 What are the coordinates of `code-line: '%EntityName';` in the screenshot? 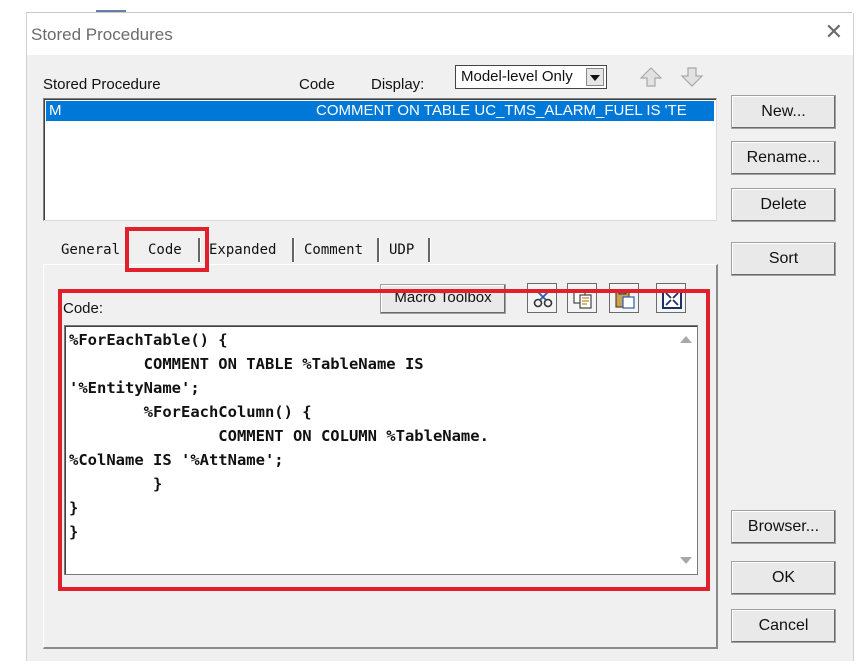 It's located at (134, 388).